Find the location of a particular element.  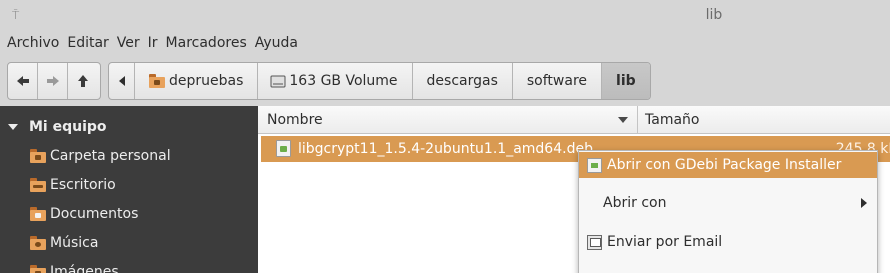

desktop-folder-icon is located at coordinates (38, 185).